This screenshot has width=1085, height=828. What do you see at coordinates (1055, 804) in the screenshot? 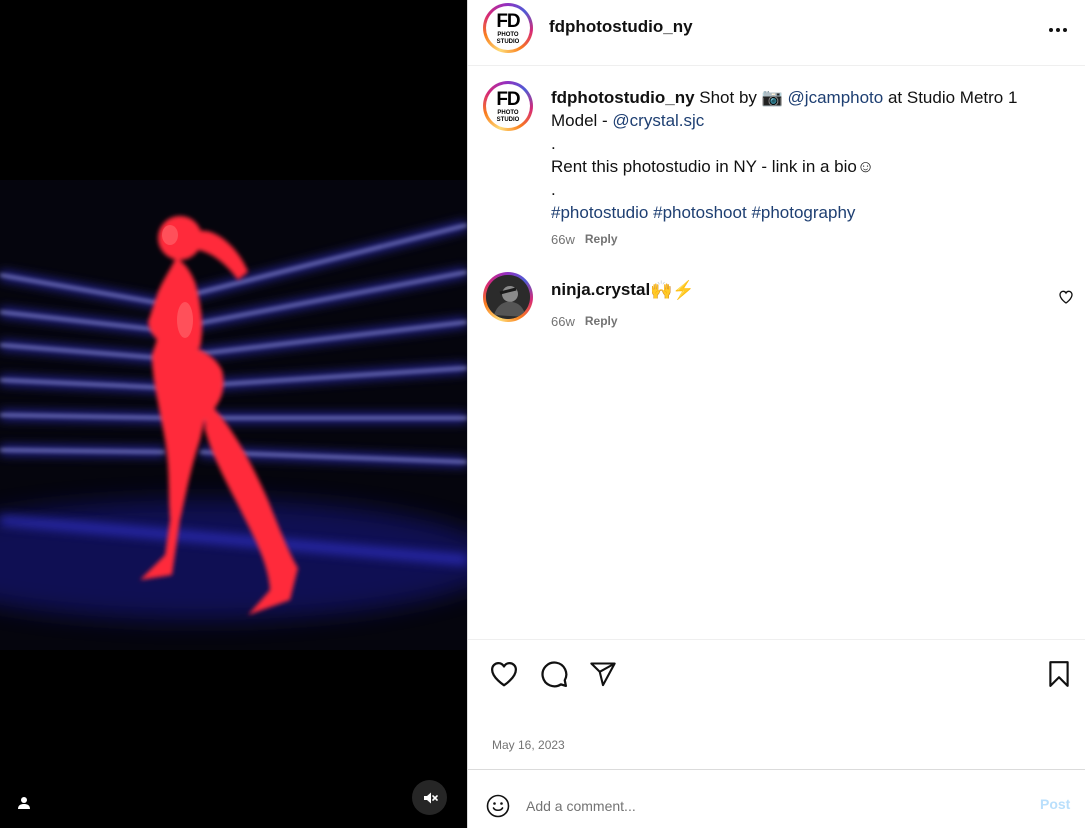
I see `post-comment-button: Post` at bounding box center [1055, 804].